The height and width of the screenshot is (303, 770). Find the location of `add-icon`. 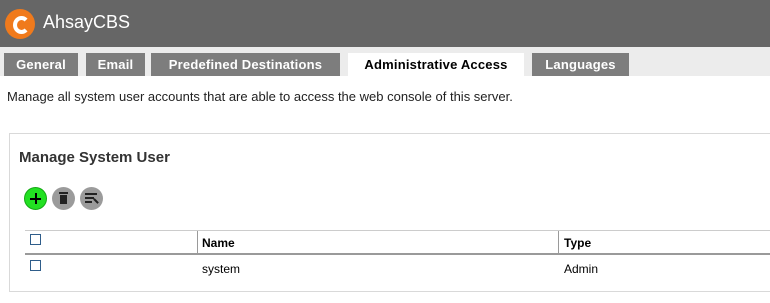

add-icon is located at coordinates (35, 198).